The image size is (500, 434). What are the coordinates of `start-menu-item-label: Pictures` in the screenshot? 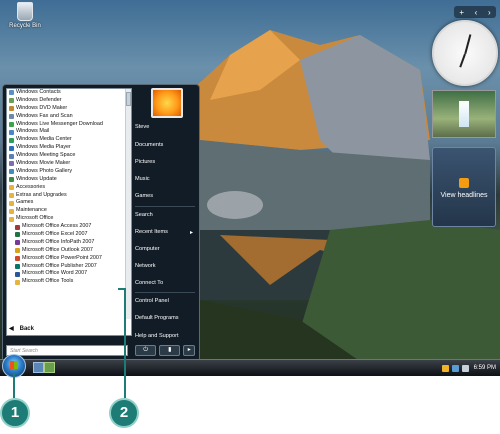 It's located at (145, 162).